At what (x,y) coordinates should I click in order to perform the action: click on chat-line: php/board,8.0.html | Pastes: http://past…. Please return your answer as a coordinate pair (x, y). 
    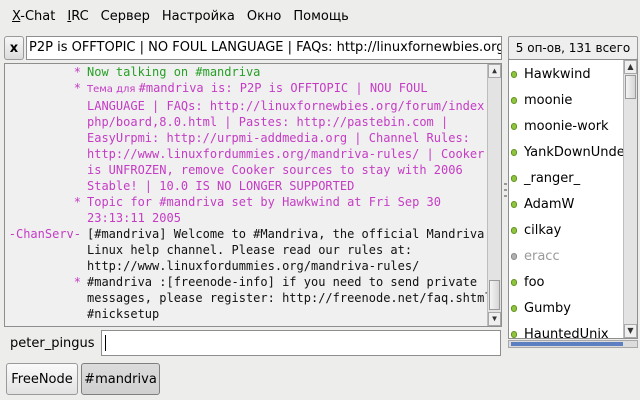
    Looking at the image, I should click on (246, 122).